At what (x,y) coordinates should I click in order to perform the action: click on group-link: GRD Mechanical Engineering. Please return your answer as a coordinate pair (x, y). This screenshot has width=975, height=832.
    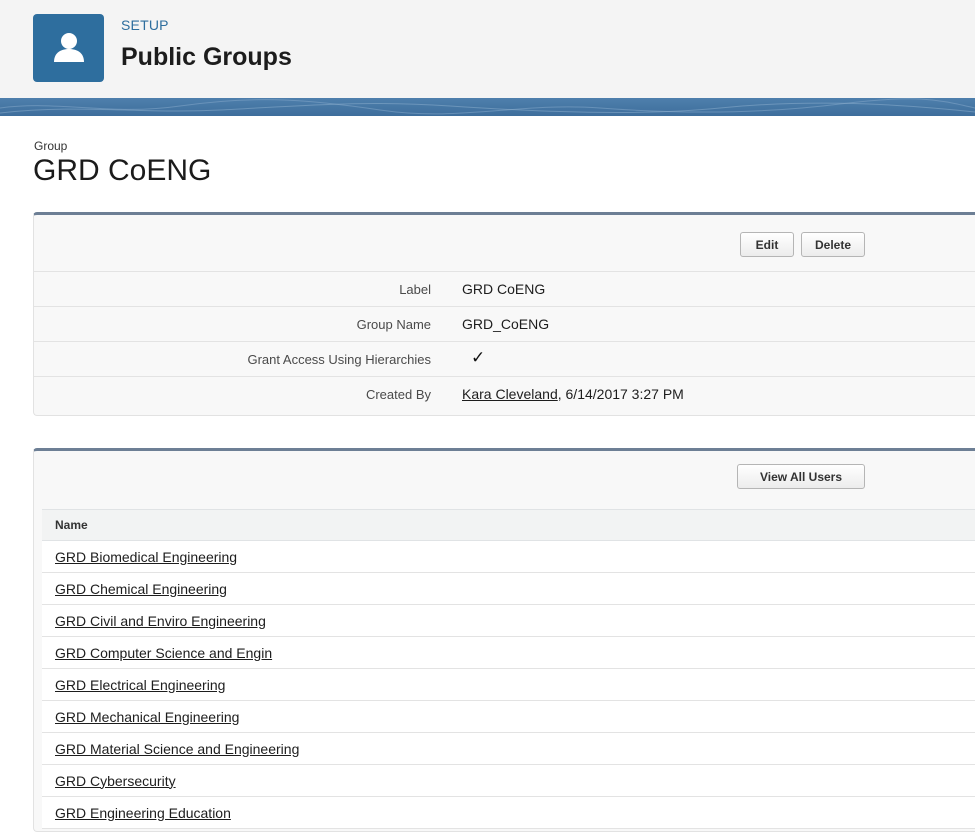
    Looking at the image, I should click on (147, 717).